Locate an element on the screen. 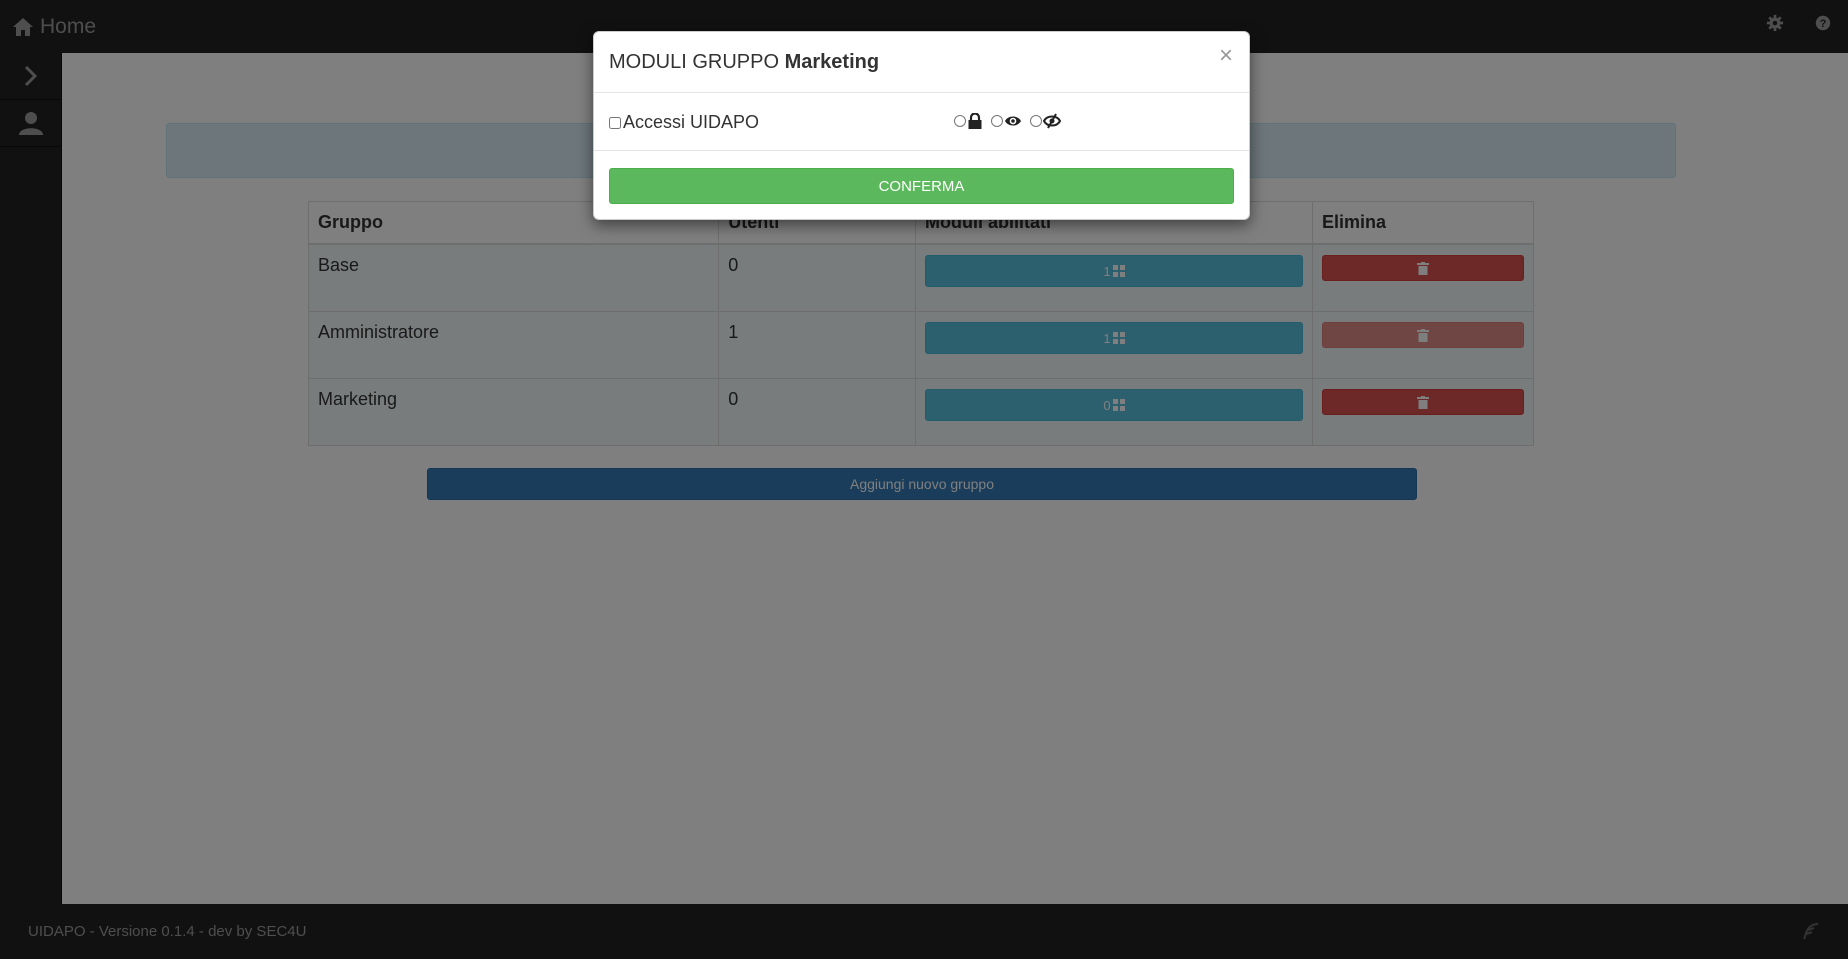 This screenshot has width=1848, height=959. permission-option-lock is located at coordinates (968, 121).